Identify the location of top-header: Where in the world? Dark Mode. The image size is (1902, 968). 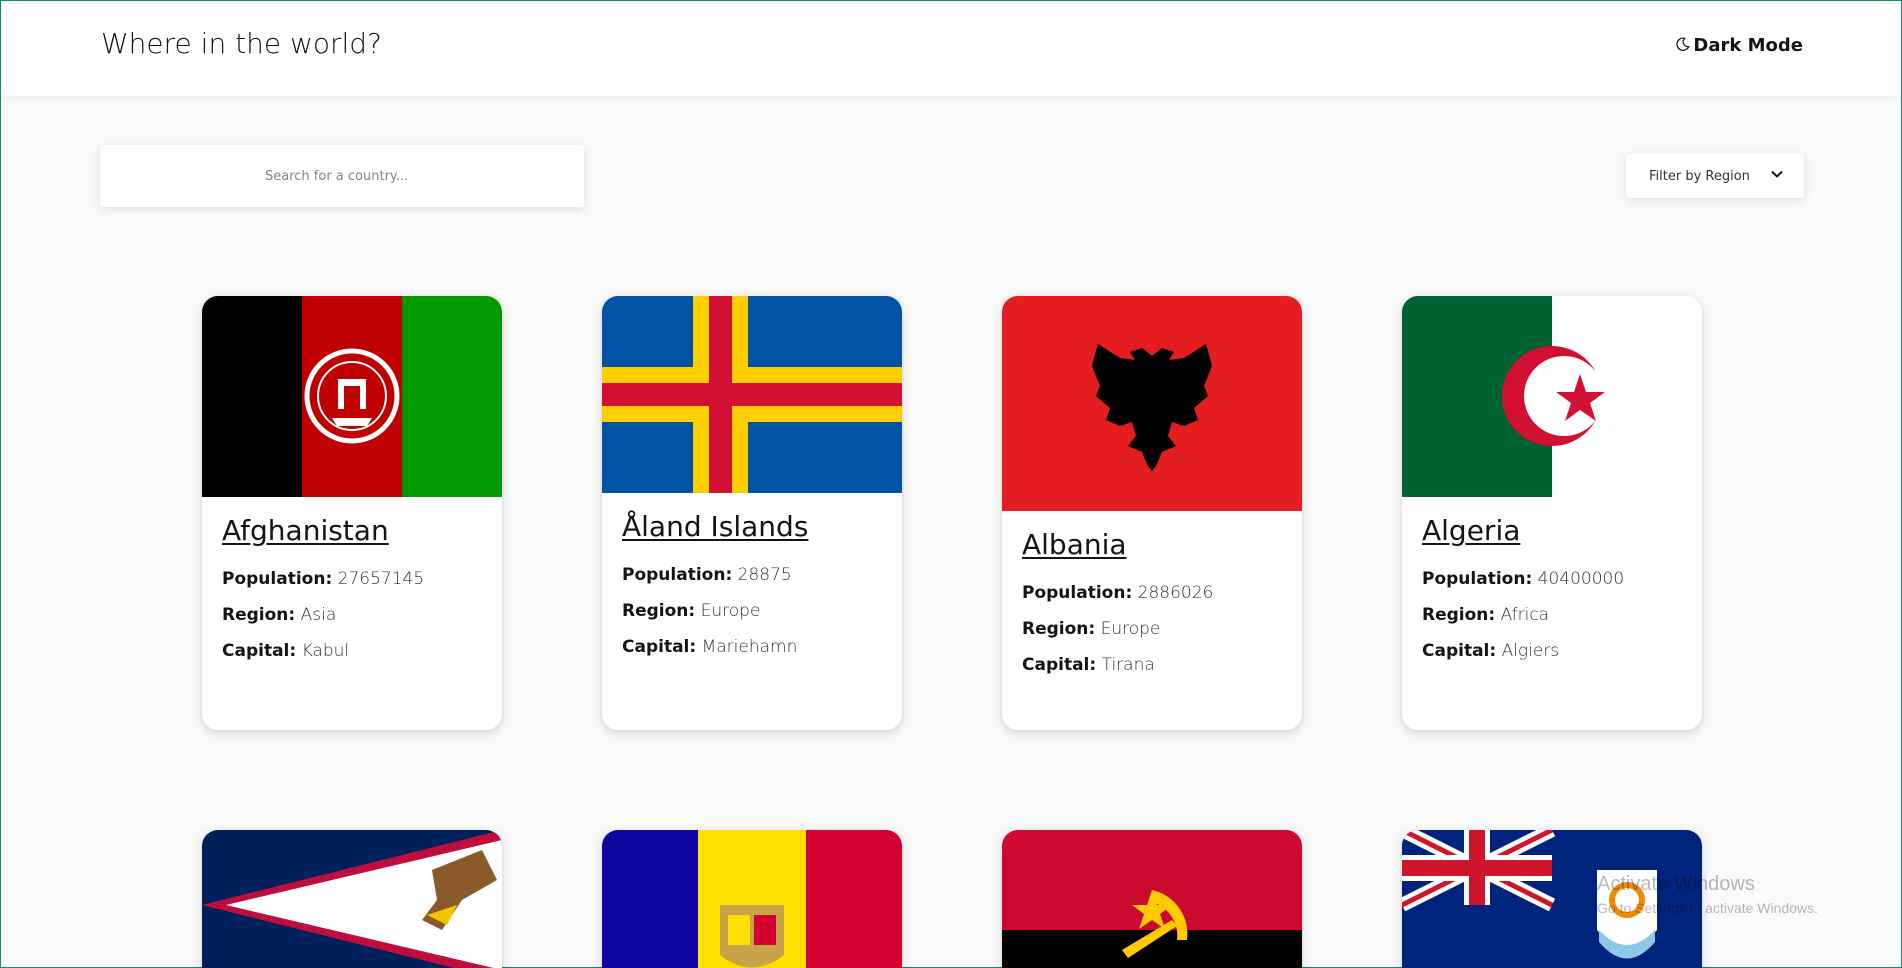
(951, 48).